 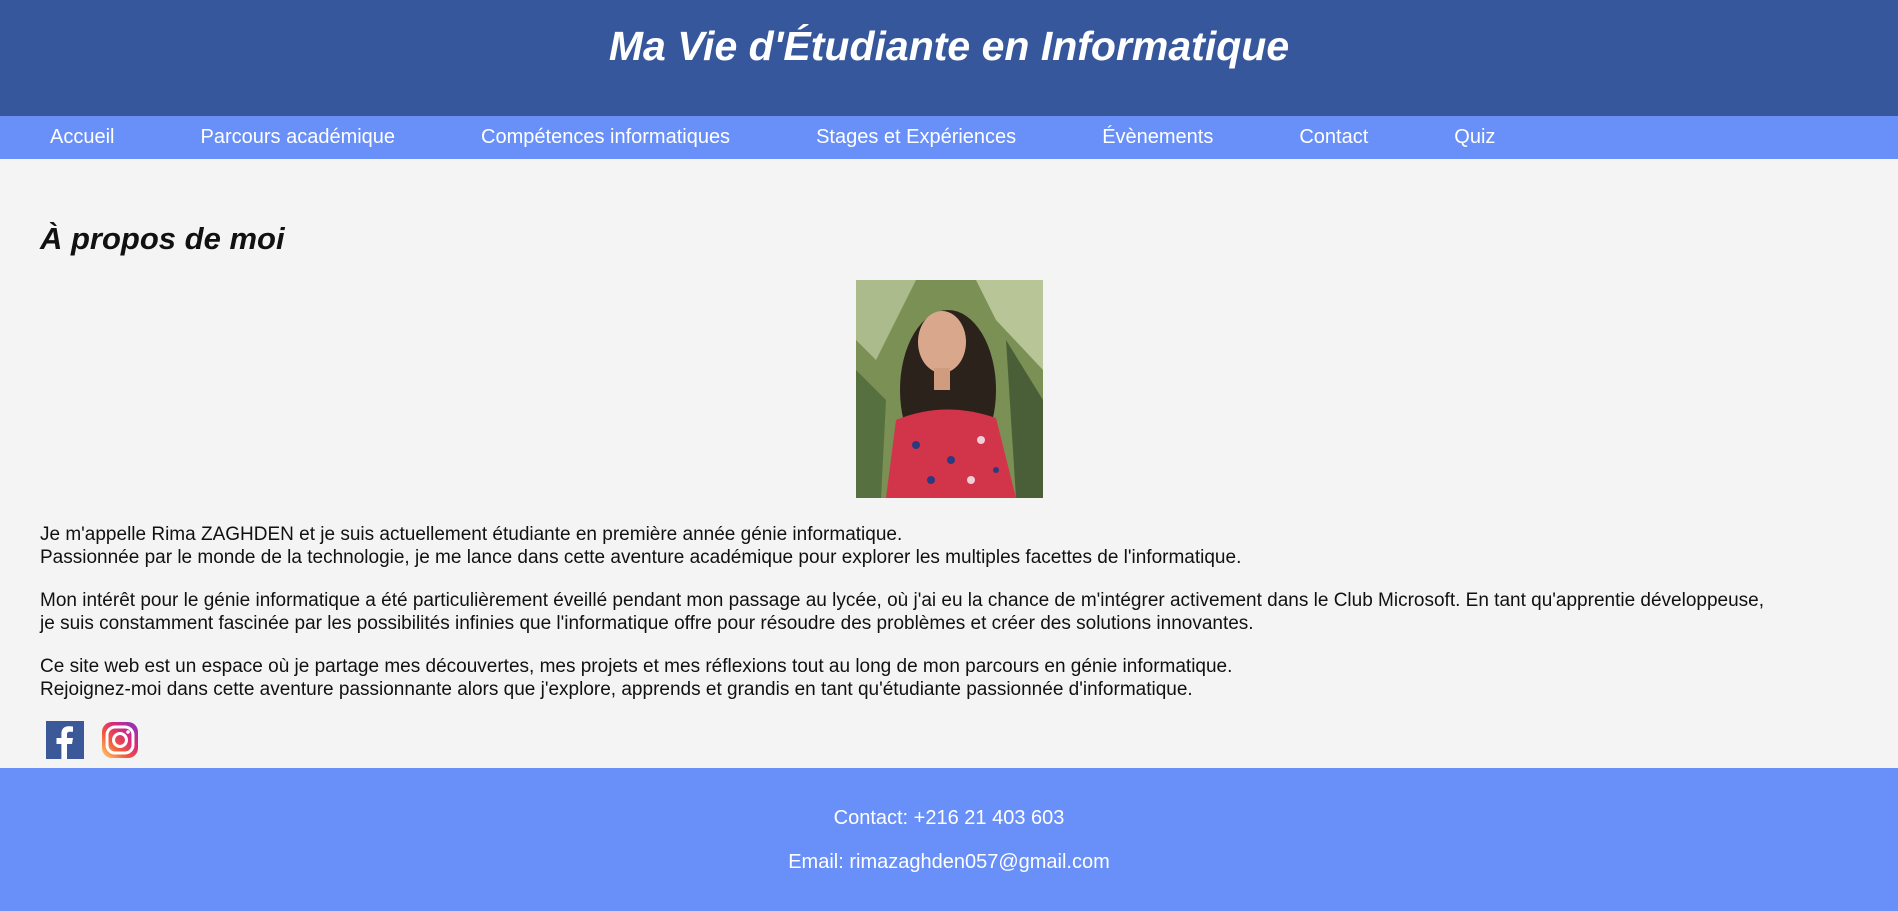 I want to click on section-heading: À propos de moi, so click(x=162, y=238).